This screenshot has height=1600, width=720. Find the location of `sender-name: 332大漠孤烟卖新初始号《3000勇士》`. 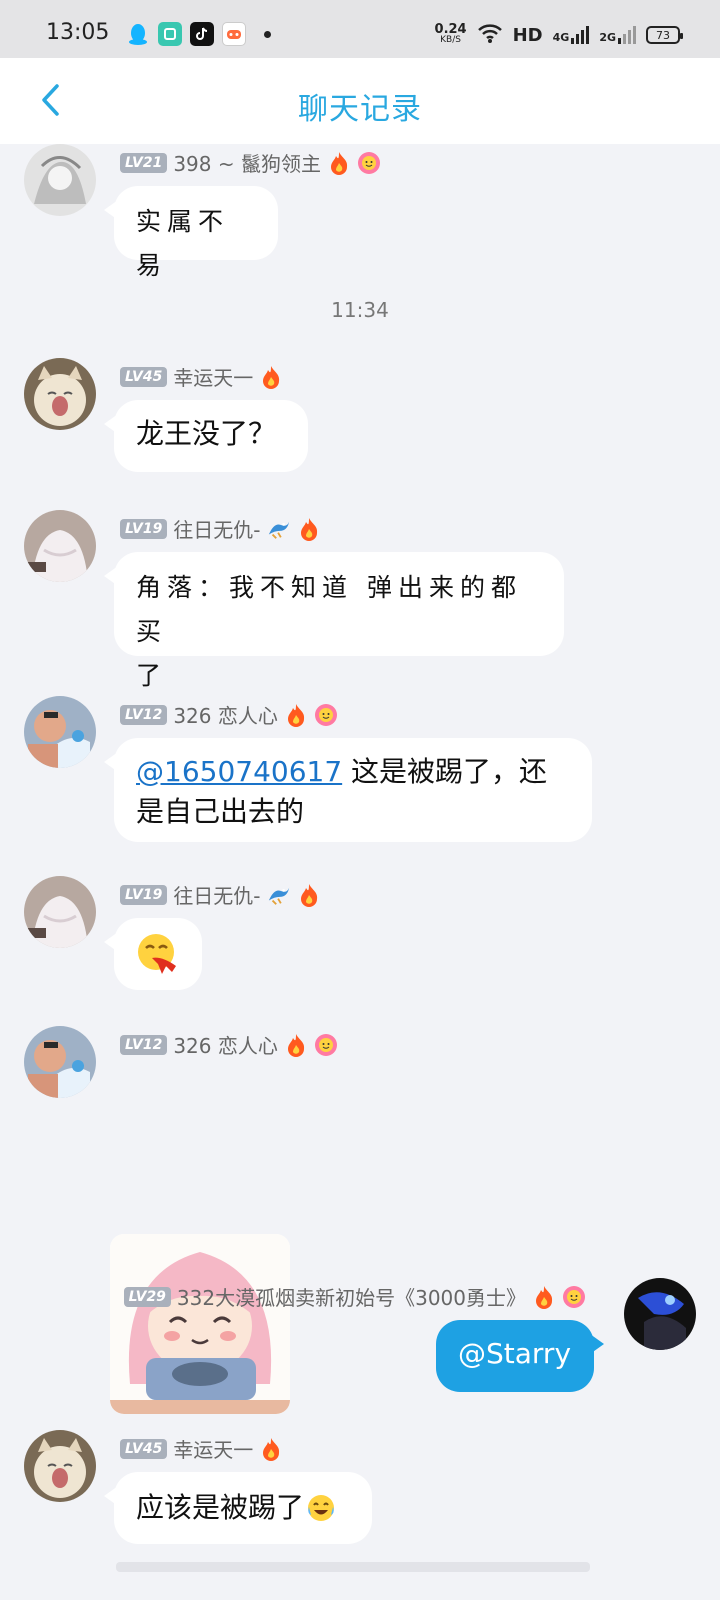

sender-name: 332大漠孤烟卖新初始号《3000勇士》 is located at coordinates (351, 1296).